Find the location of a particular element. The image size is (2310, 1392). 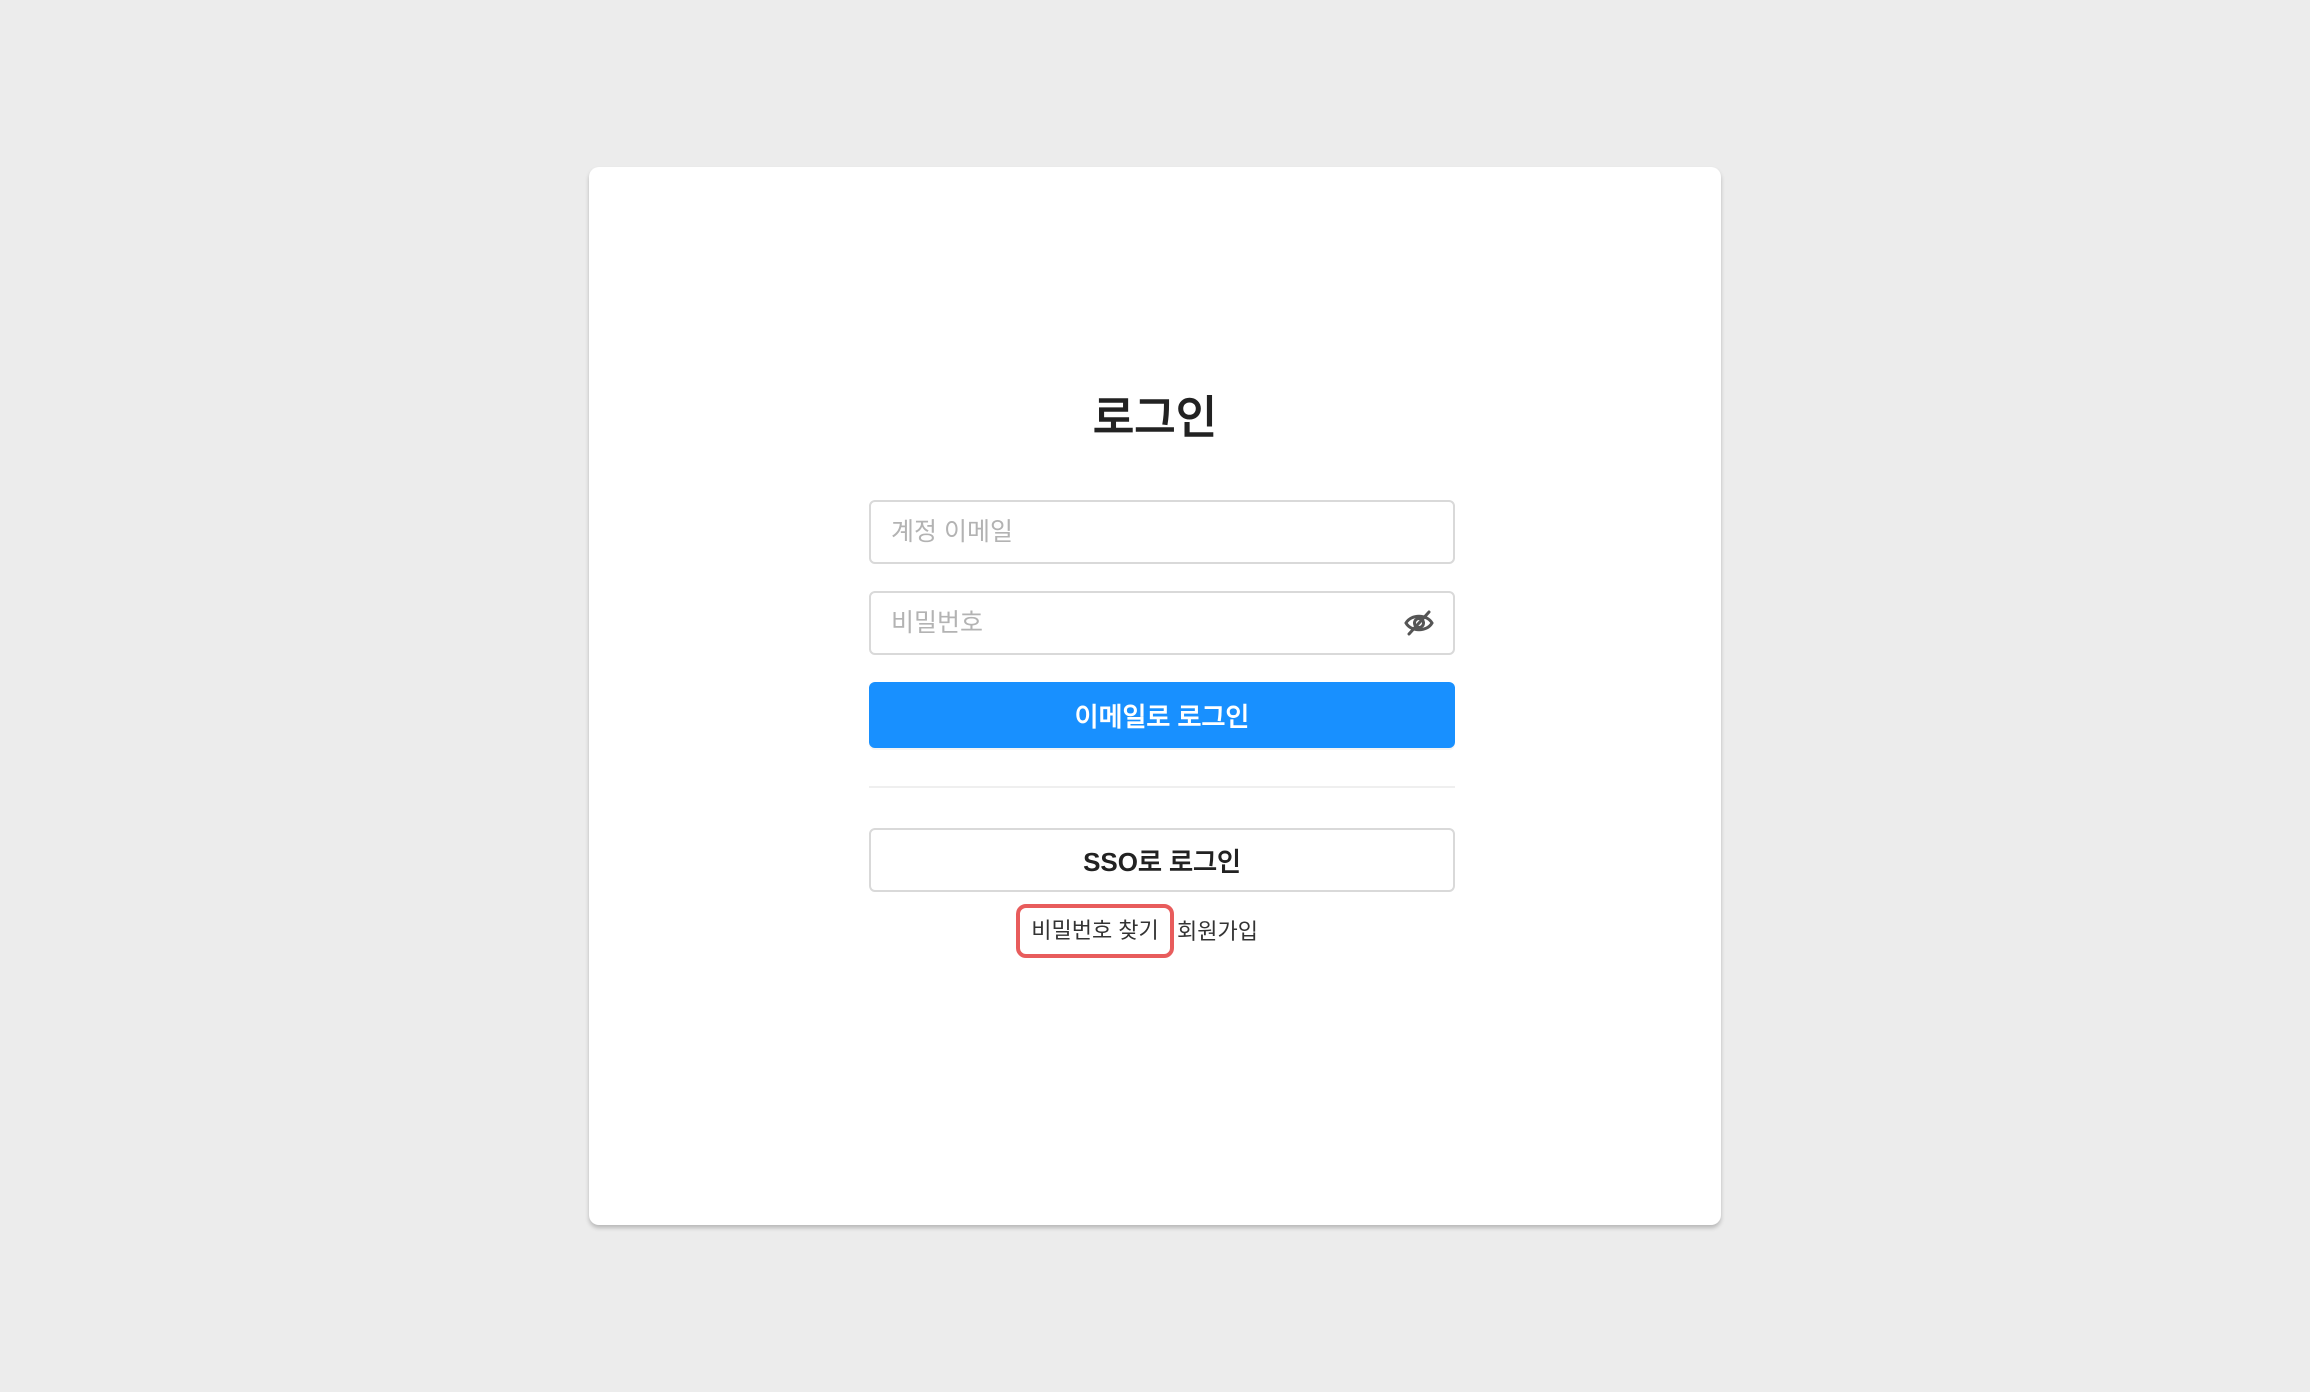

find-password-link: 비밀번호 찾기 is located at coordinates (1095, 931).